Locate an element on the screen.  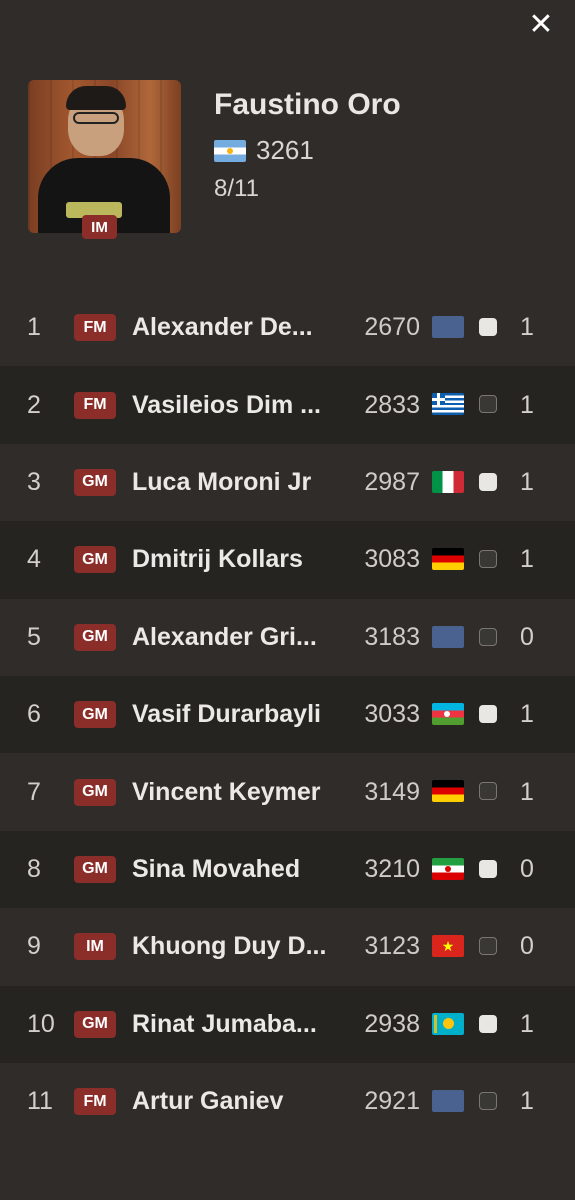
opponent-rating: 2921 is located at coordinates (392, 1101).